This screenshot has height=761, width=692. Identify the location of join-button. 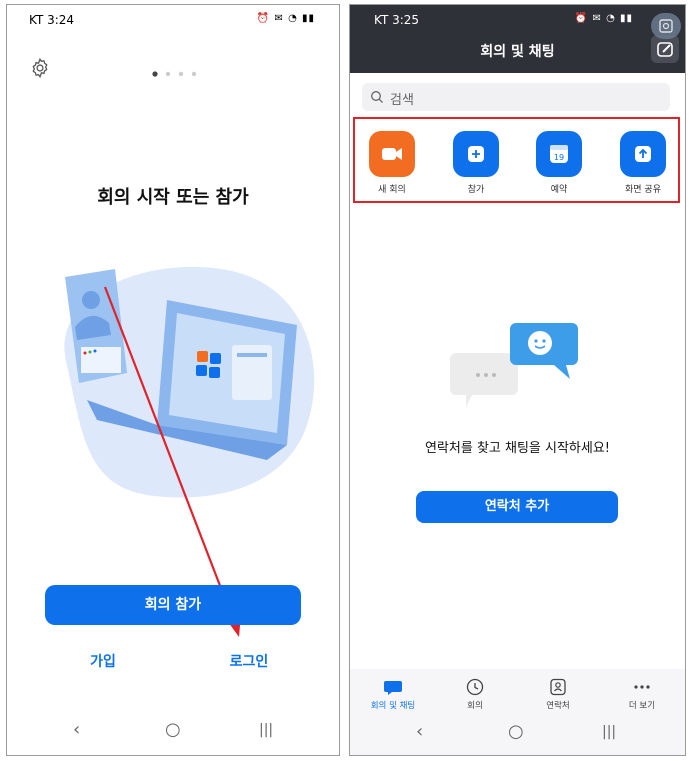
(476, 154).